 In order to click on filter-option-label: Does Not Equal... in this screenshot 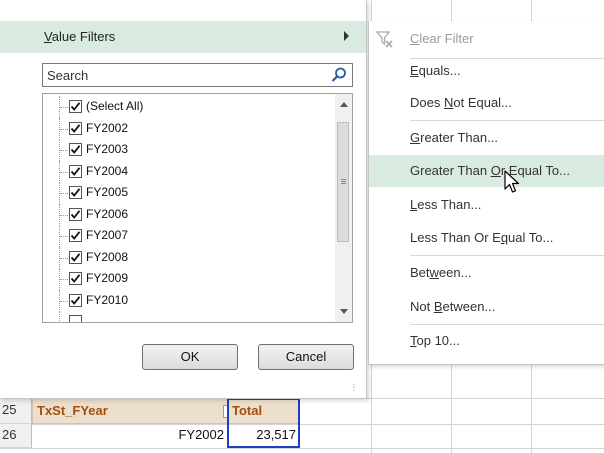, I will do `click(461, 102)`.